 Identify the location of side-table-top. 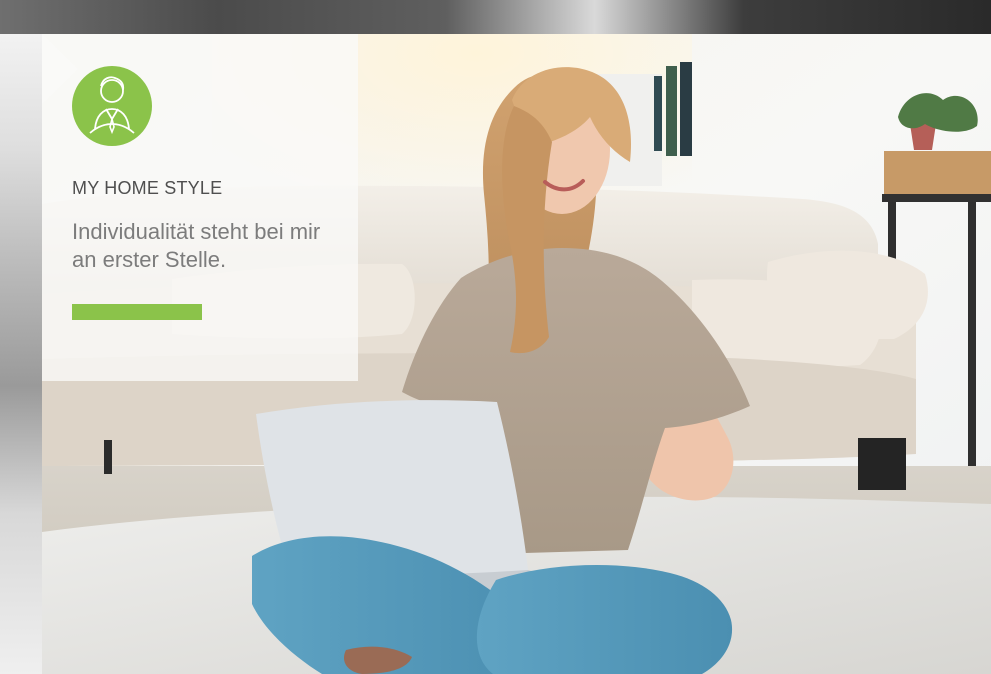
(937, 173).